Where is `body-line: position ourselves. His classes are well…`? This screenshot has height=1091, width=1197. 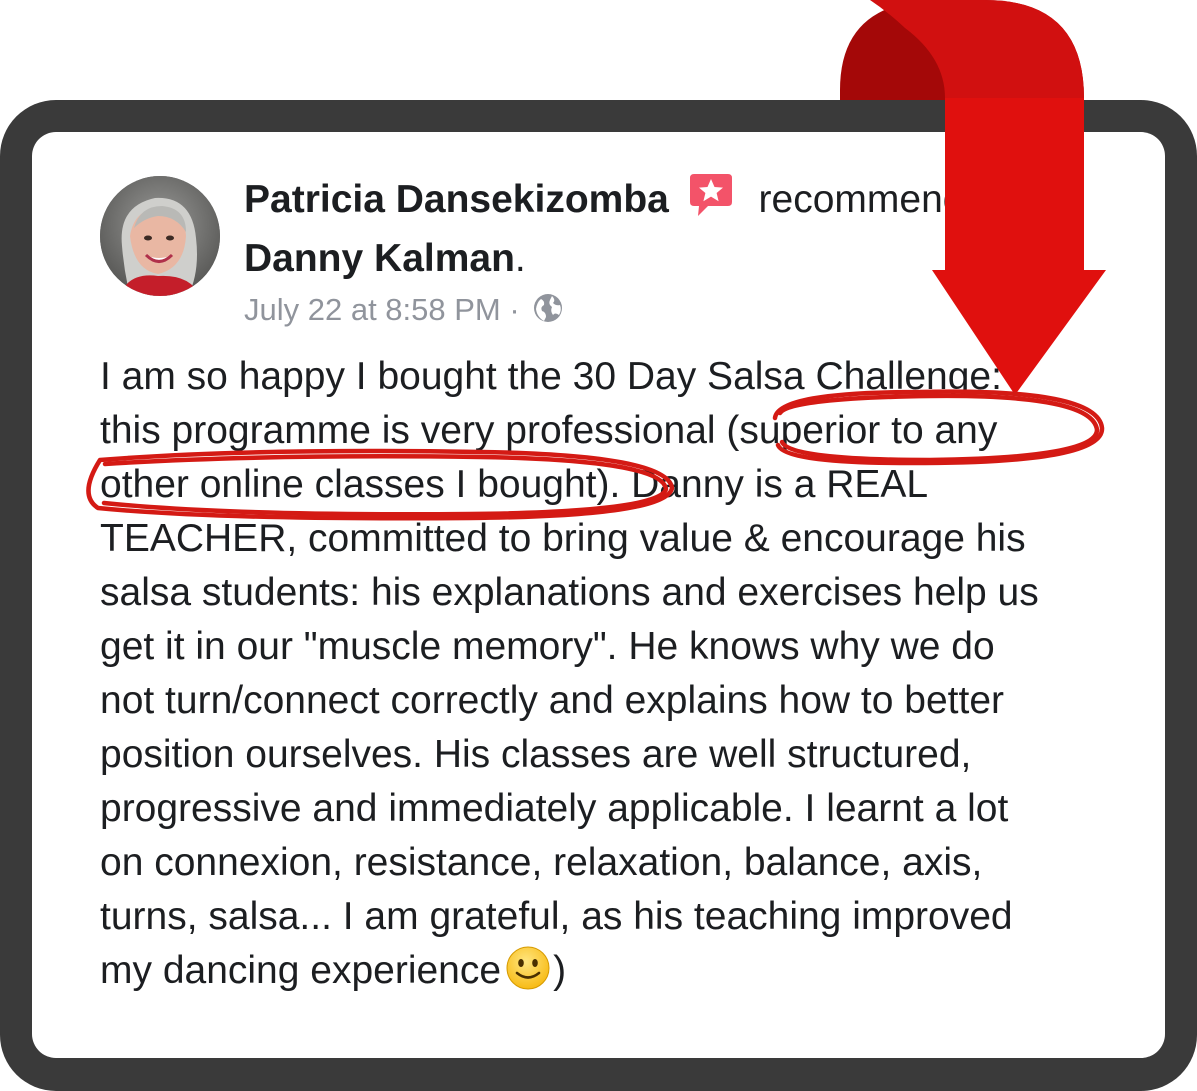 body-line: position ourselves. His classes are well… is located at coordinates (536, 754).